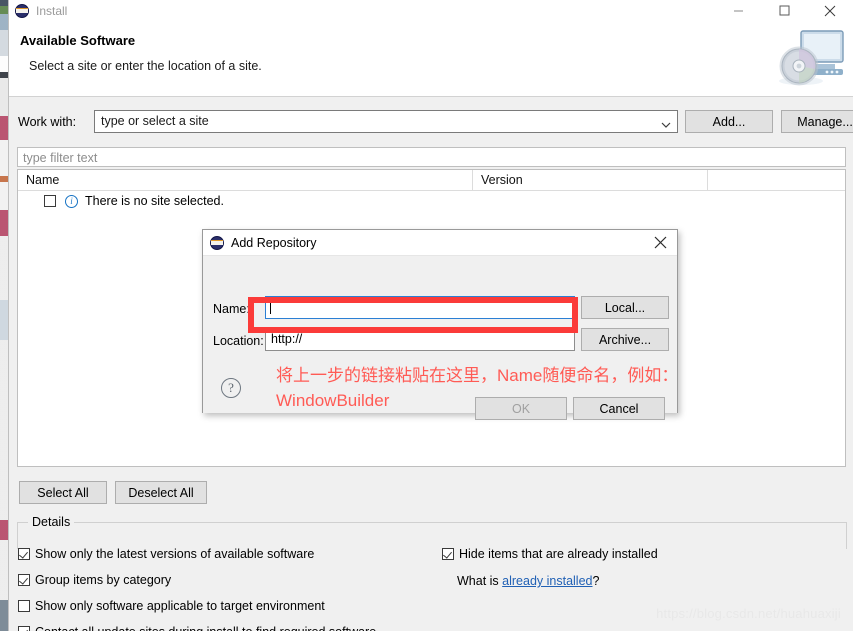  Describe the element at coordinates (748, 613) in the screenshot. I see `watermark: https://blog.csdn.net/huahuaxiji` at that location.